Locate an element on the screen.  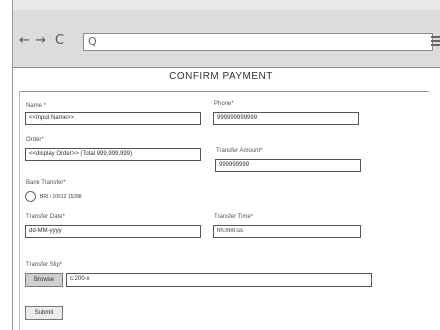
address-bar: Q is located at coordinates (258, 42).